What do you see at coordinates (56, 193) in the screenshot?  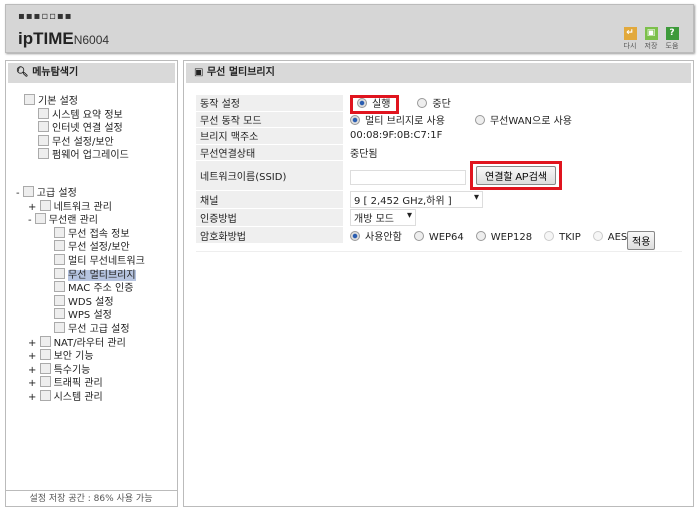 I see `menu-label: 고급 설정` at bounding box center [56, 193].